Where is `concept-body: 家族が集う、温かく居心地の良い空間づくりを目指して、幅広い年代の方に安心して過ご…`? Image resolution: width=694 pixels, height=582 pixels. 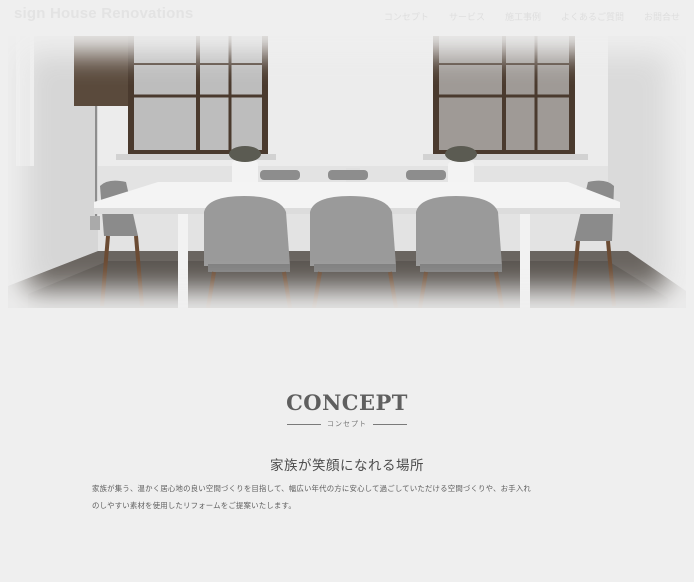
concept-body: 家族が集う、温かく居心地の良い空間づくりを目指して、幅広い年代の方に安心して過ご… is located at coordinates (352, 497).